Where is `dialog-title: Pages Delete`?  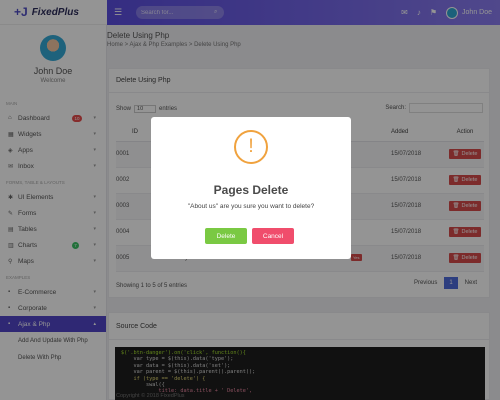
dialog-title: Pages Delete is located at coordinates (251, 190).